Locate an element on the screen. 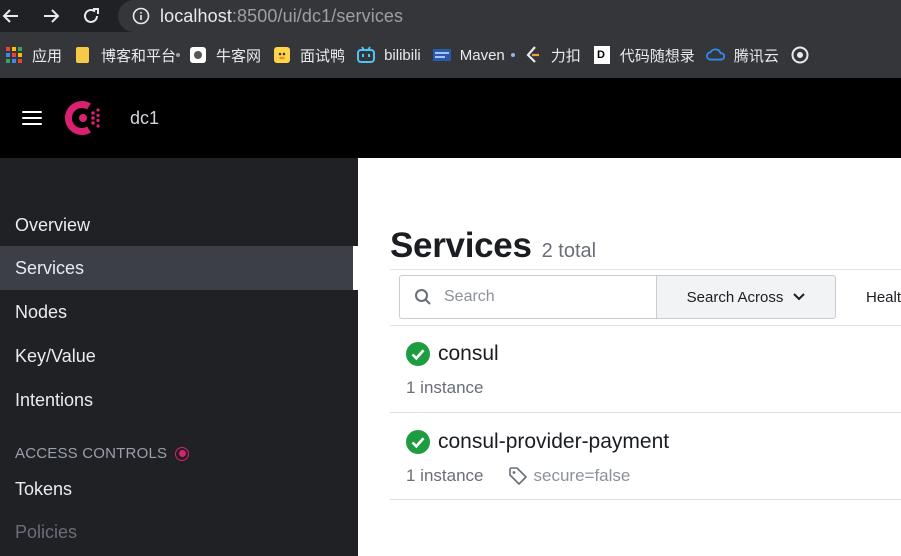 This screenshot has height=556, width=901. sidebar-item-label: Overview is located at coordinates (53, 224).